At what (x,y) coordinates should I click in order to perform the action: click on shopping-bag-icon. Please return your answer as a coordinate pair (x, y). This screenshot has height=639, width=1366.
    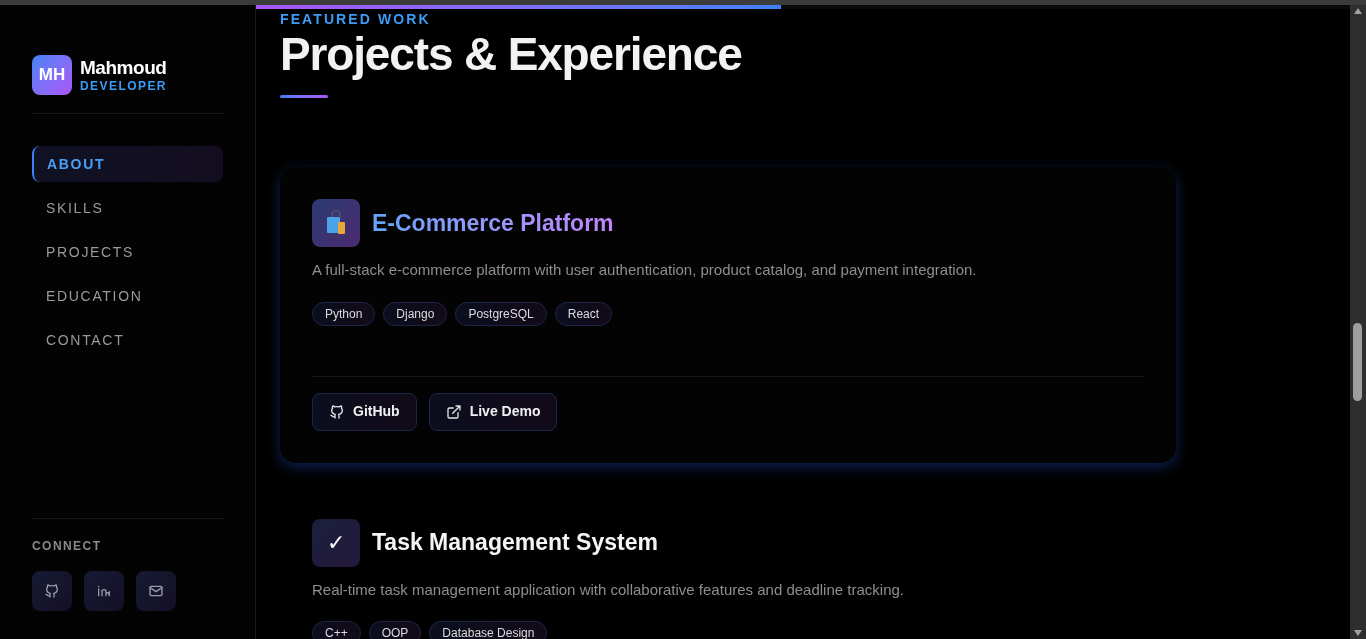
    Looking at the image, I should click on (336, 223).